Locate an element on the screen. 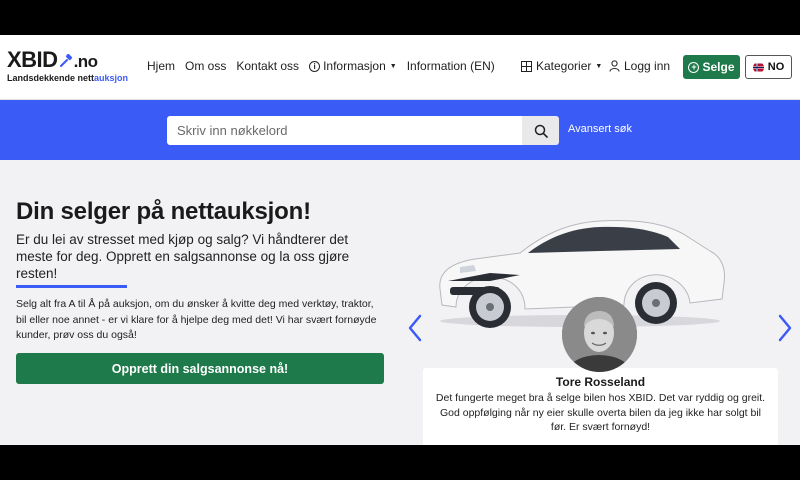 The image size is (800, 480). grid-icon is located at coordinates (526, 66).